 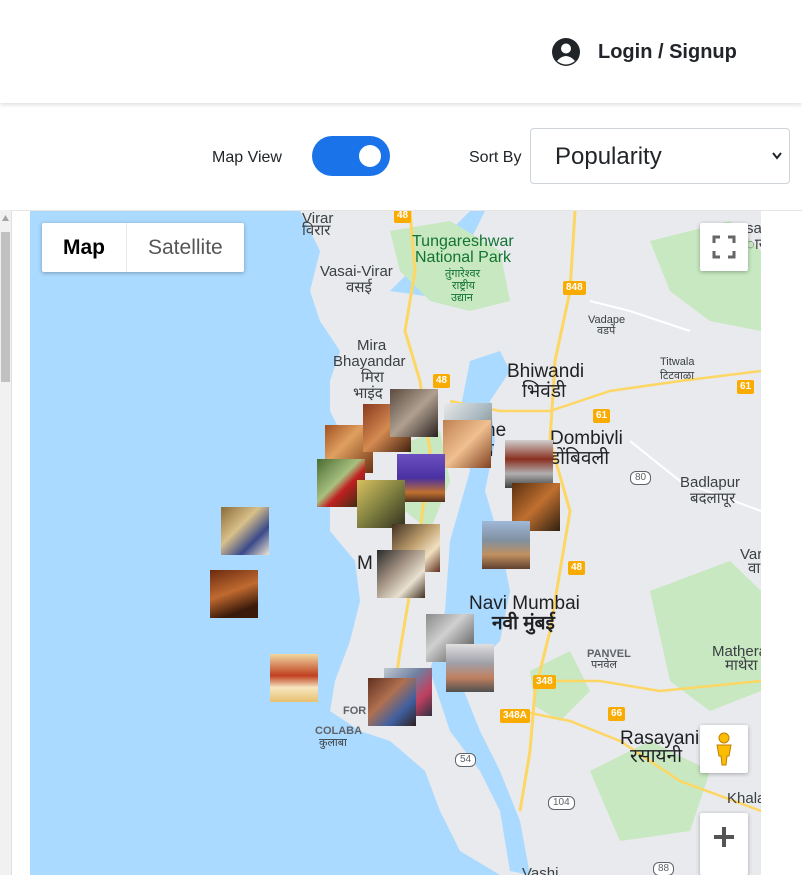 What do you see at coordinates (608, 156) in the screenshot?
I see `sort-by-value: Popularity` at bounding box center [608, 156].